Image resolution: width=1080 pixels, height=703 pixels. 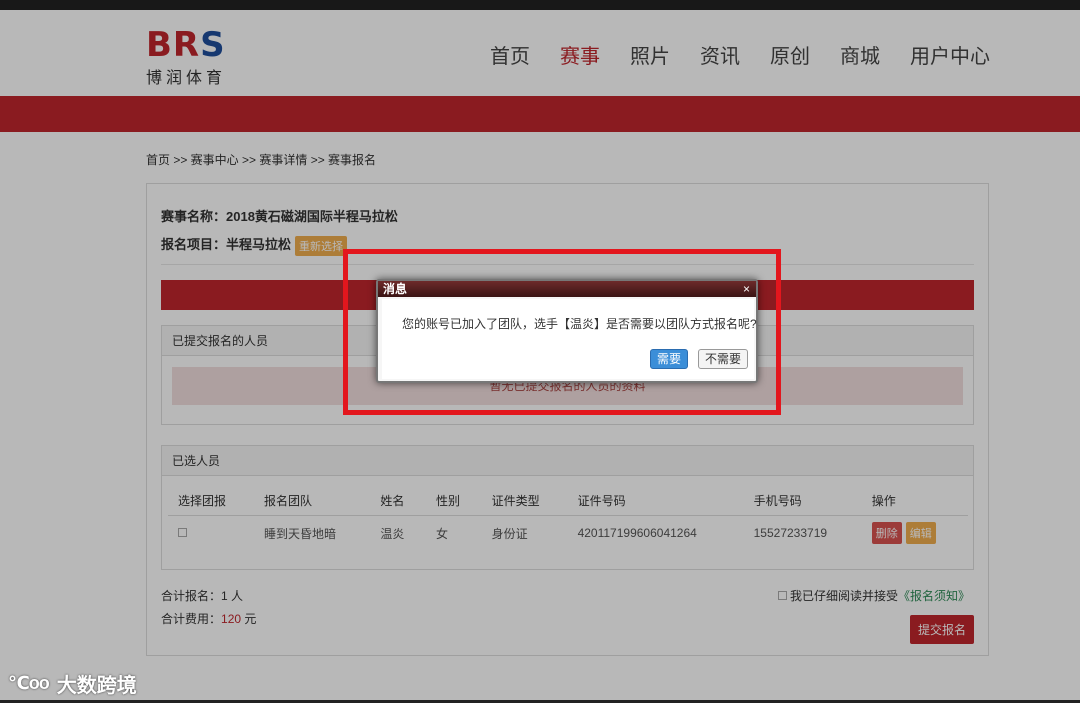 I want to click on watermark: ℃oo 大数跨境, so click(x=72, y=683).